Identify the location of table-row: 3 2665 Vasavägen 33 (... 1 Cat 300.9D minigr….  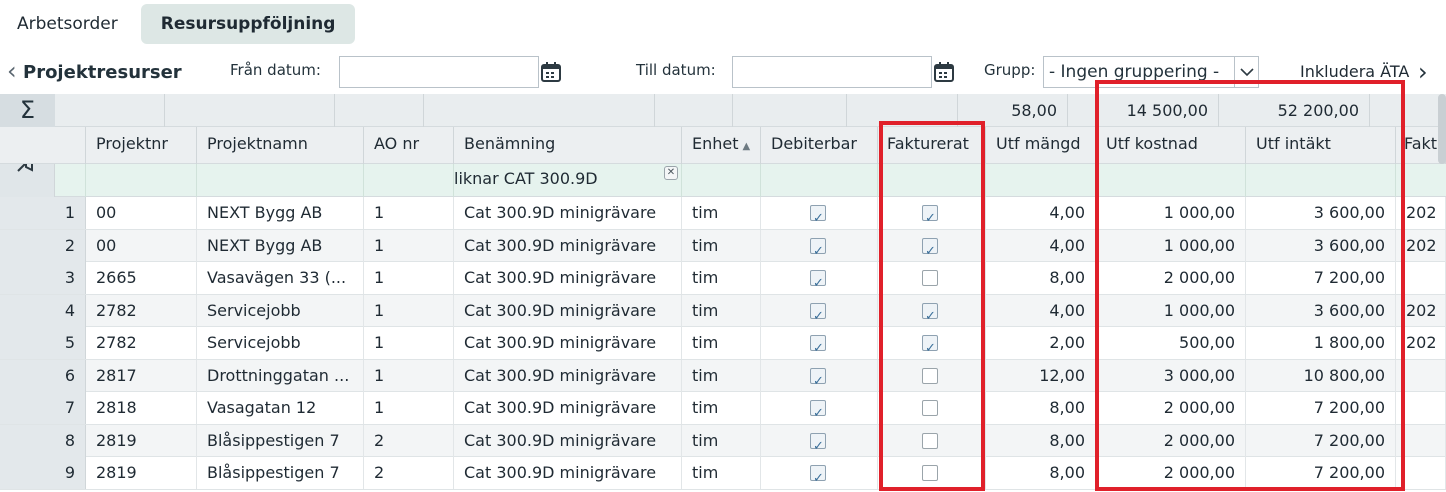
(723, 278).